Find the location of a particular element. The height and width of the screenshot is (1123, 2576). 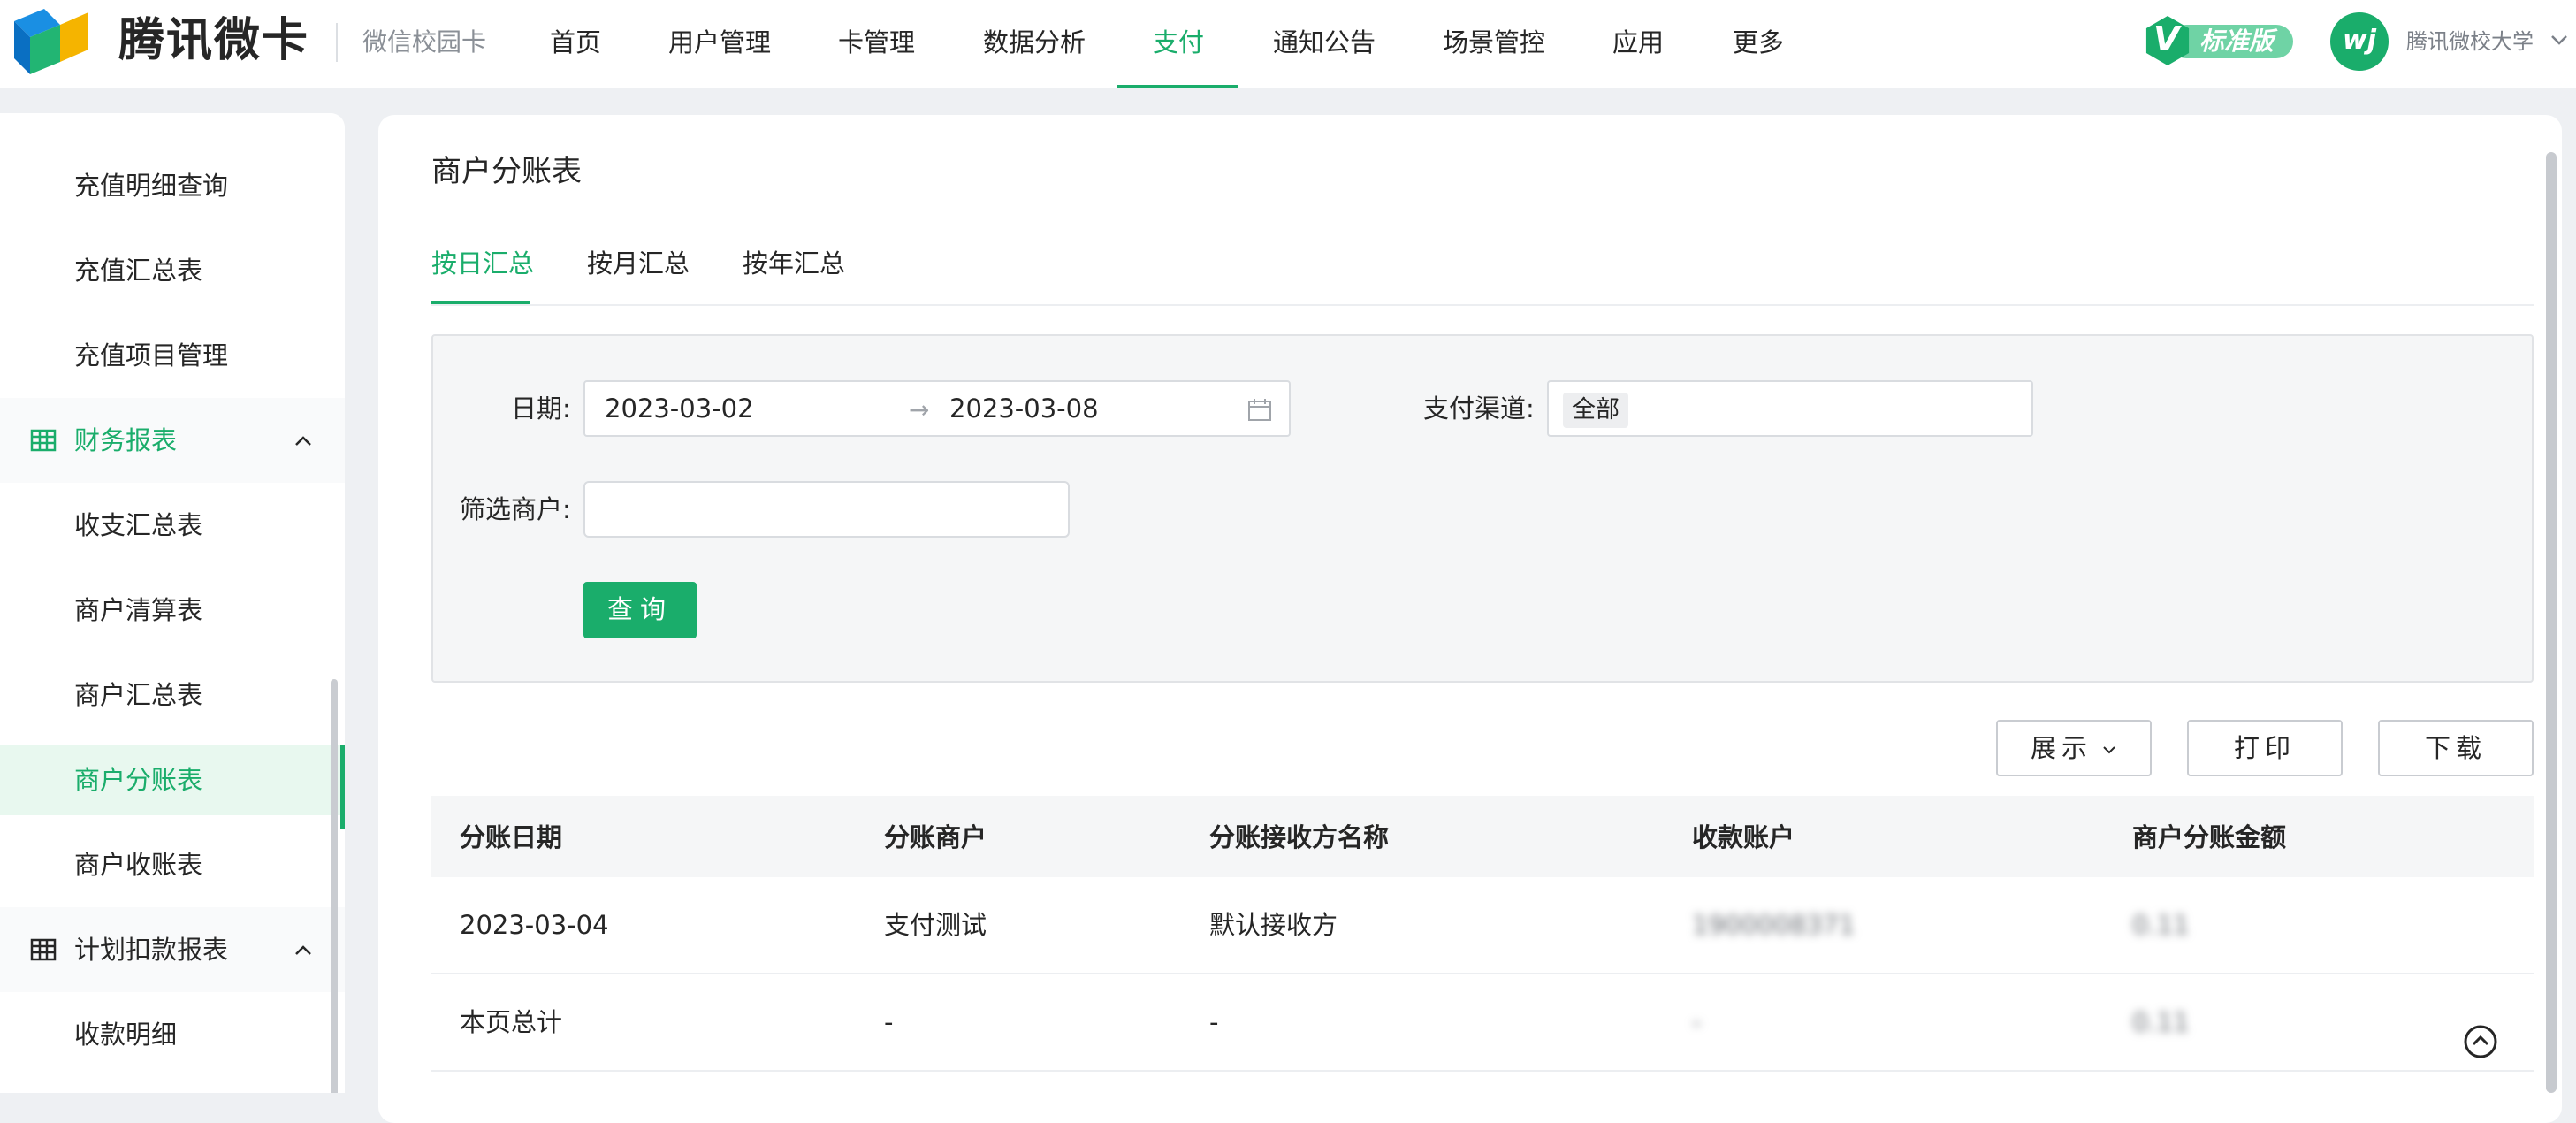

sidebar-item-recharge-projects: 充值项目管理 is located at coordinates (172, 355).